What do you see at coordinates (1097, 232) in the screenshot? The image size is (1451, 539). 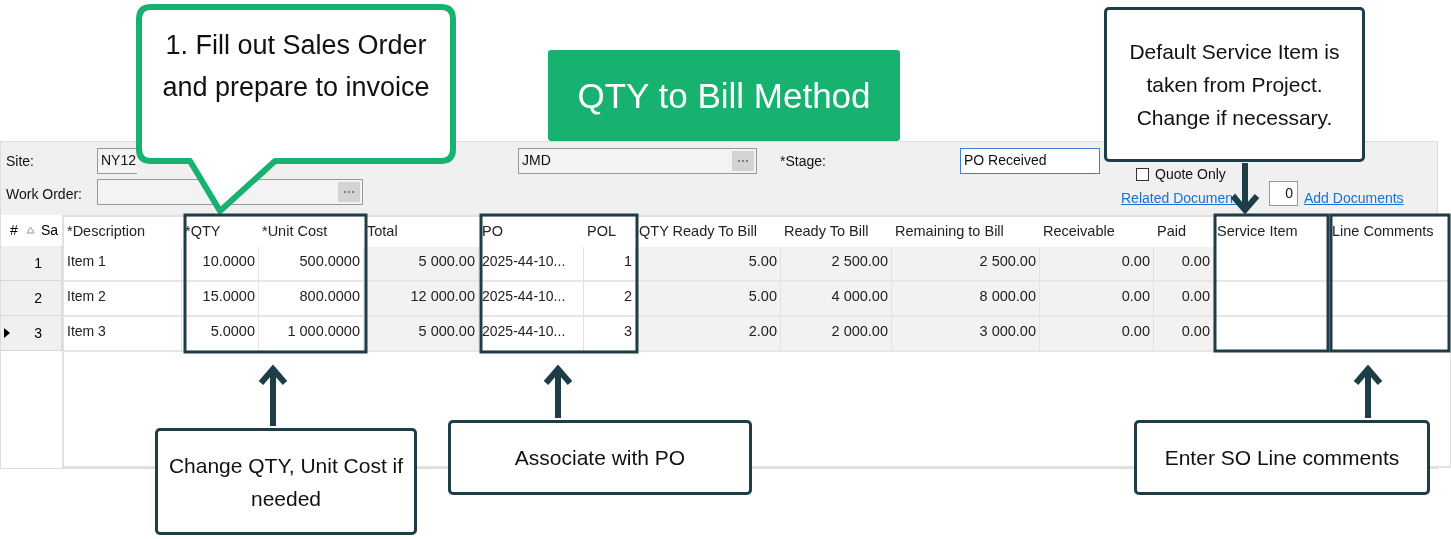 I see `column-header: Receivable` at bounding box center [1097, 232].